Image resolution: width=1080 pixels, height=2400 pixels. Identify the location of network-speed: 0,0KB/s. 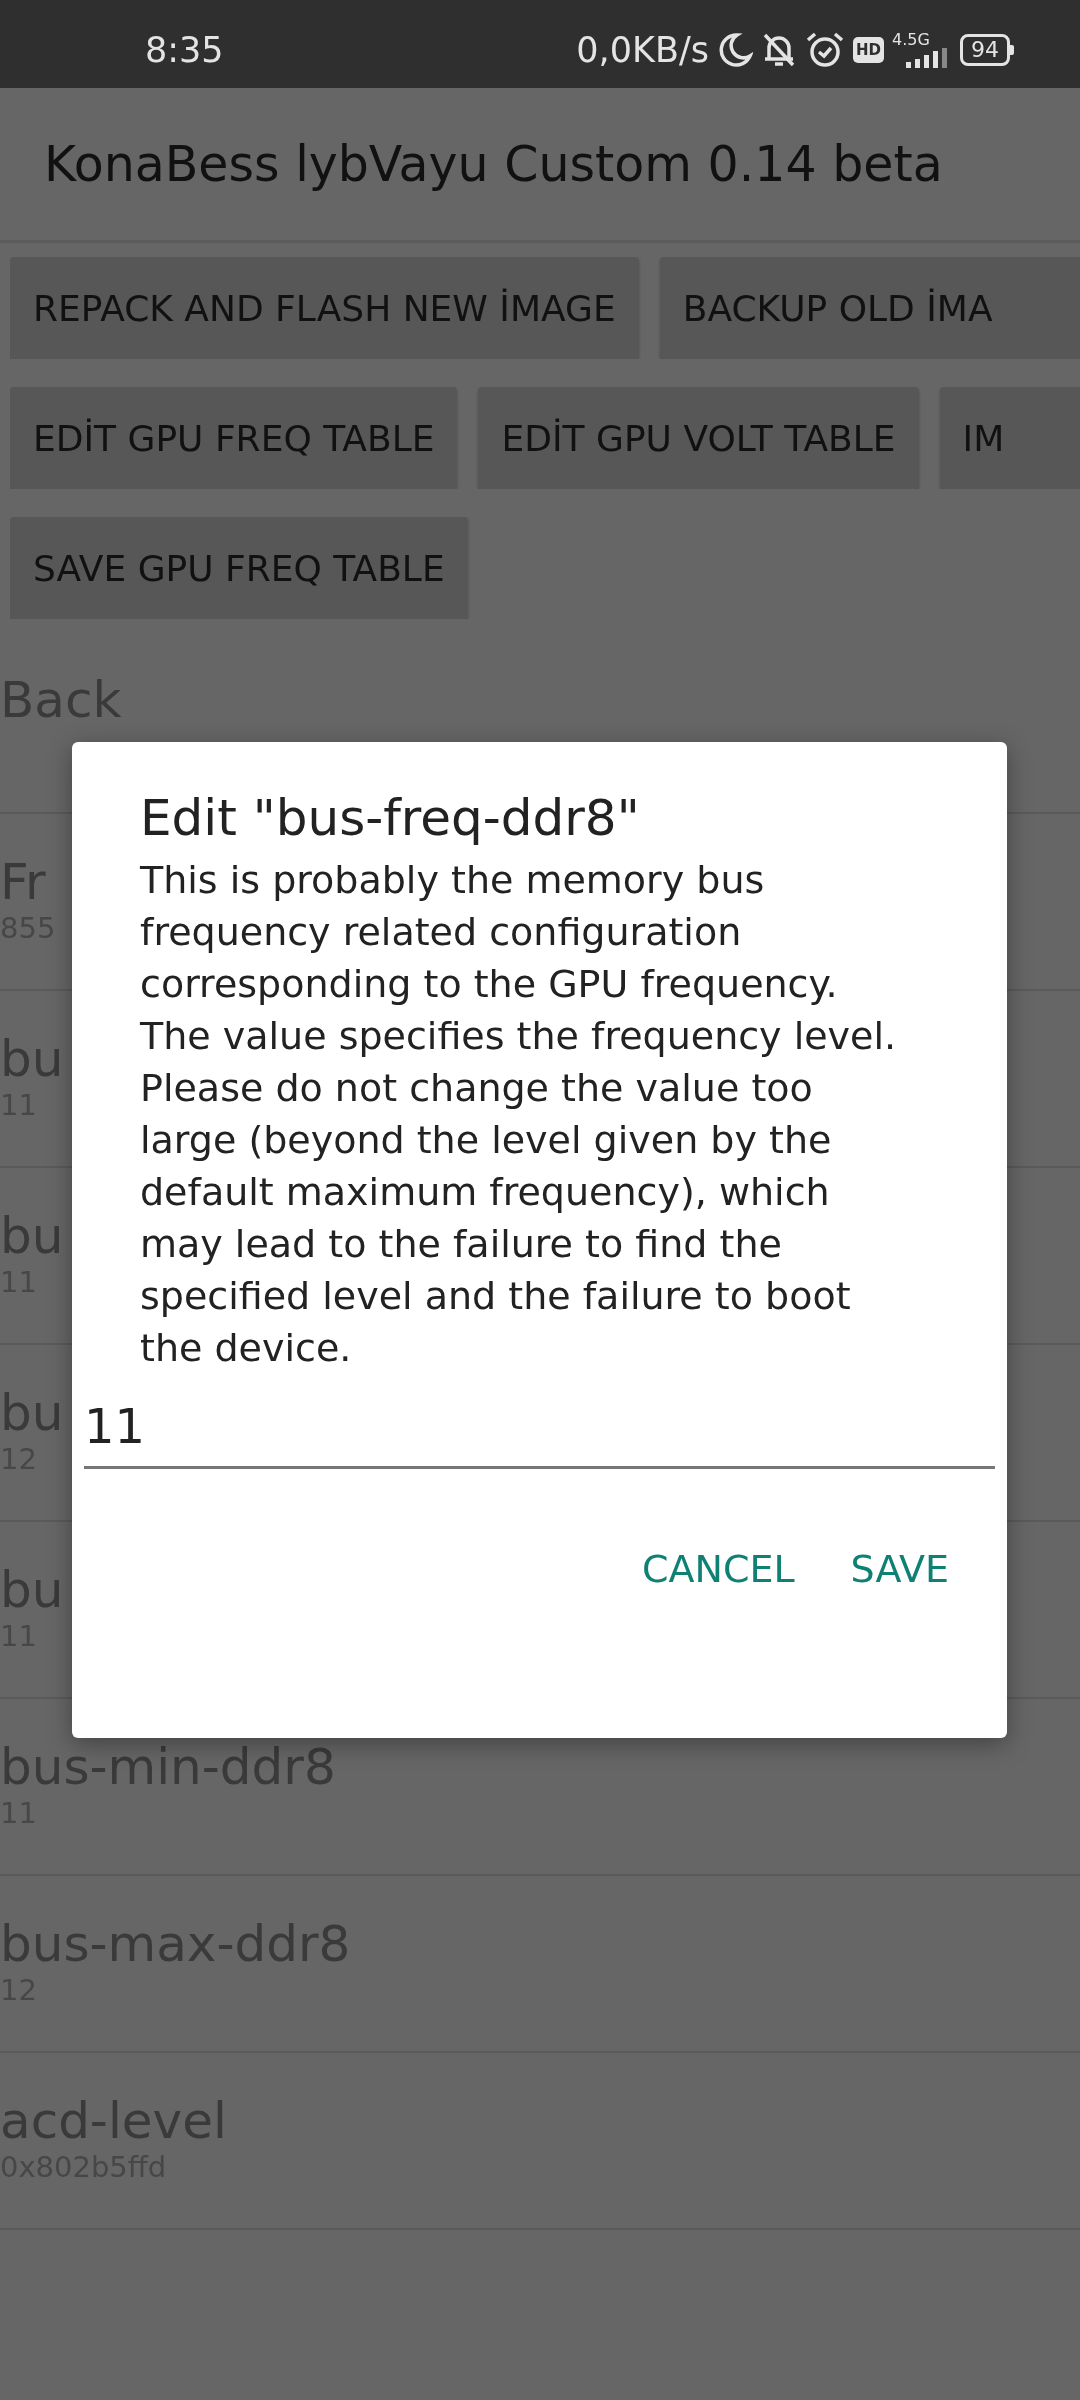
(642, 50).